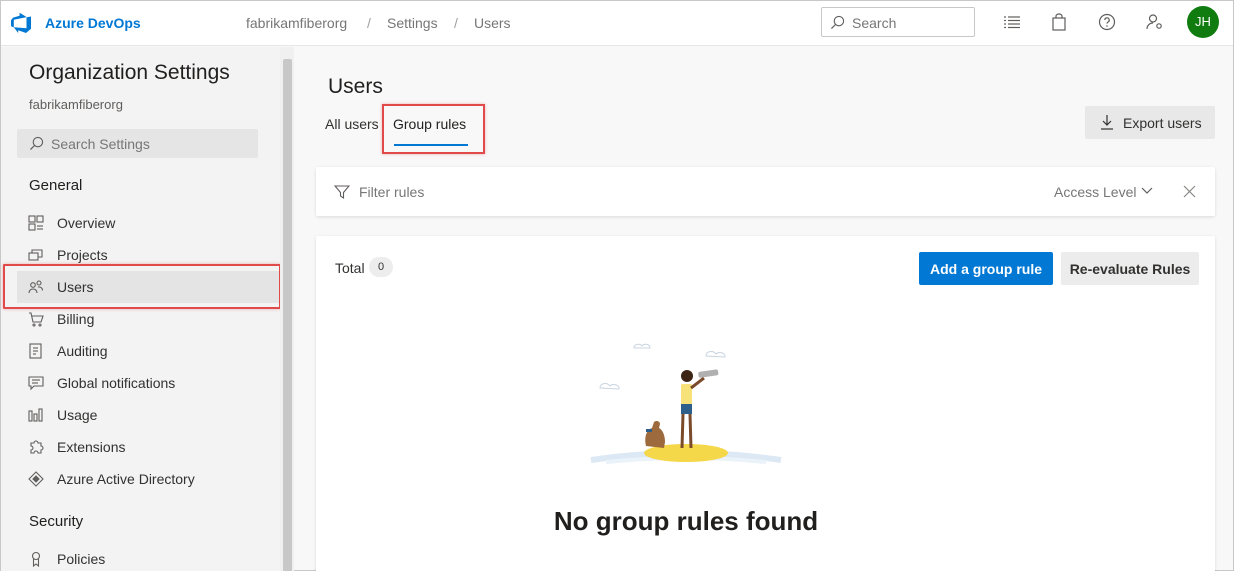  What do you see at coordinates (1130, 268) in the screenshot?
I see `reevaluate-rules-button: Re-evaluate Rules` at bounding box center [1130, 268].